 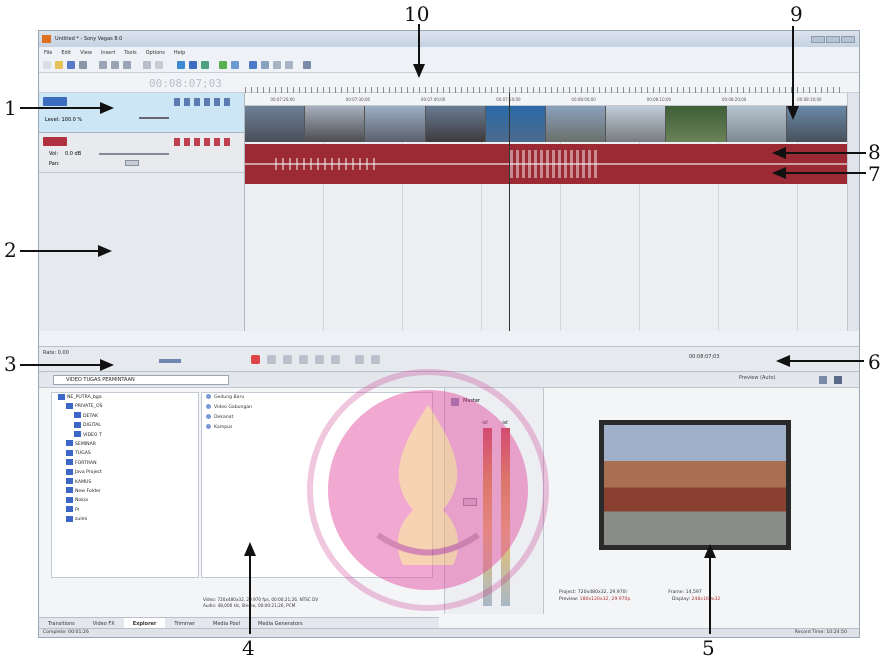 I want to click on playhead-cursor, so click(x=509, y=212).